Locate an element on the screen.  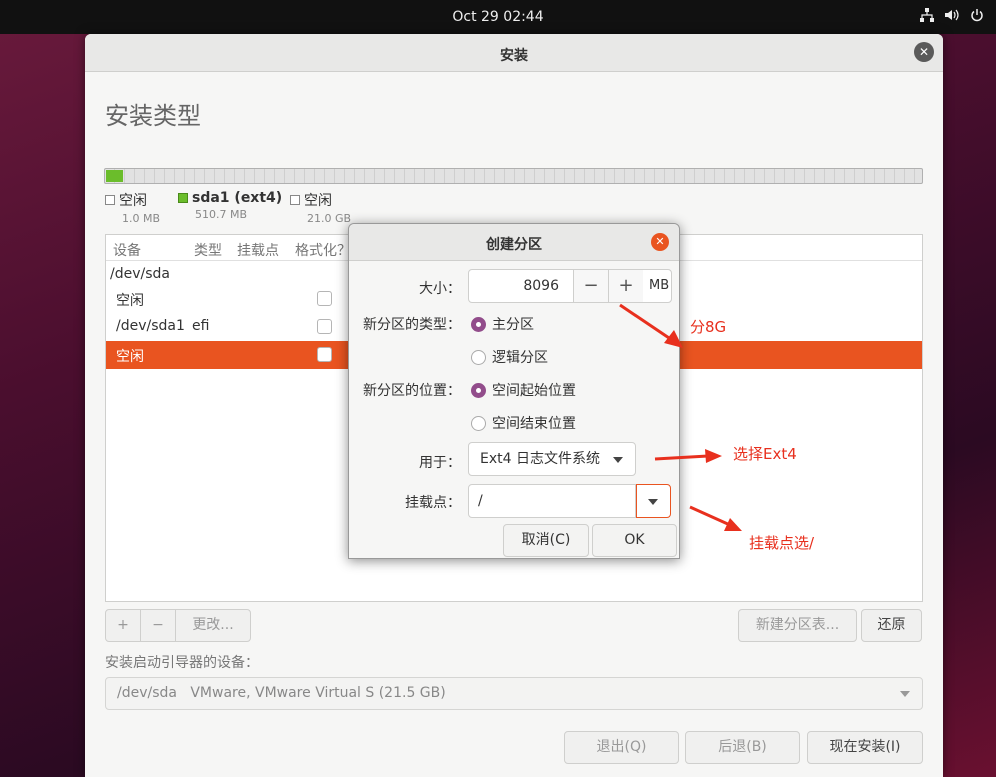
legend-item: sda1 (ext4) 510.7 MB is located at coordinates (230, 205).